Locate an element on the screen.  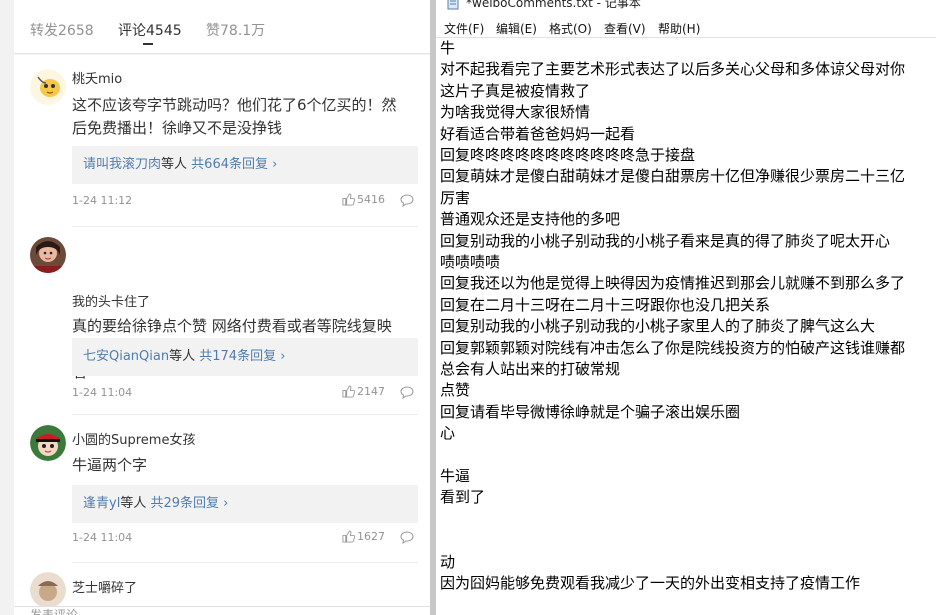
reply-count-link: 共29条回复 is located at coordinates (184, 503).